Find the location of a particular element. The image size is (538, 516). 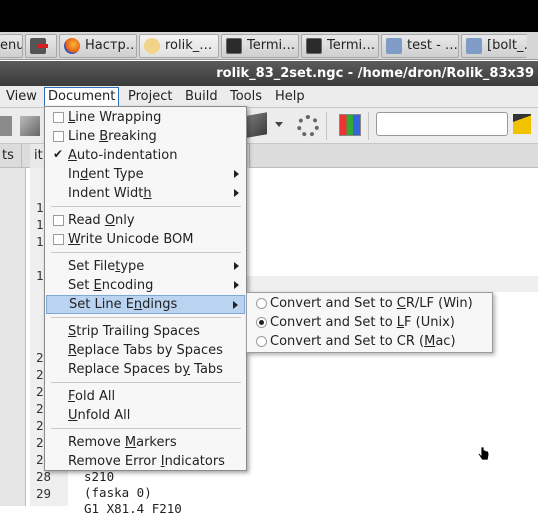

menu-item-write-unicode-bom: Write Unicode BOM is located at coordinates (145, 239).